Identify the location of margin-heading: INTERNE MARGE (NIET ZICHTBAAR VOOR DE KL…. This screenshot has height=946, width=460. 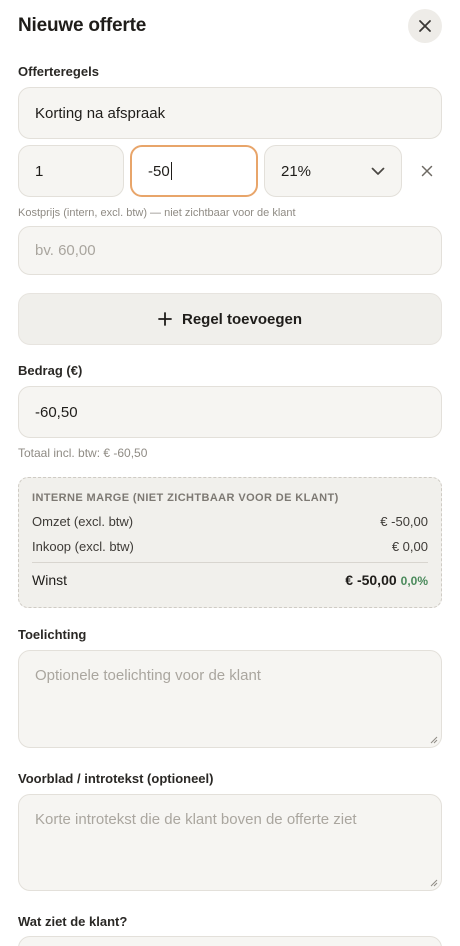
(185, 498).